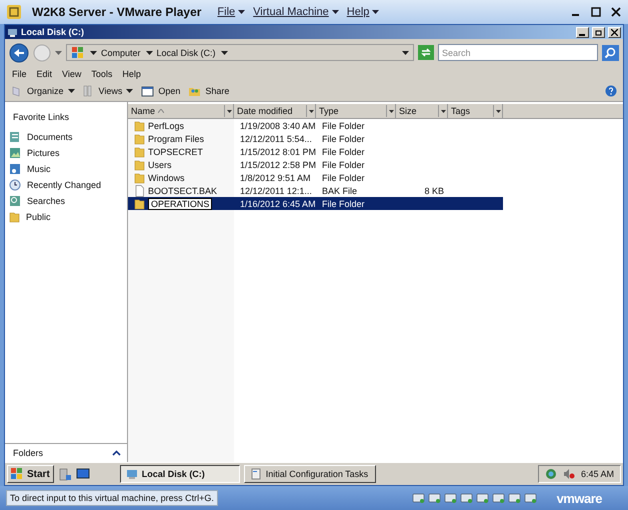 The image size is (628, 510). What do you see at coordinates (582, 32) in the screenshot?
I see `minimize-button` at bounding box center [582, 32].